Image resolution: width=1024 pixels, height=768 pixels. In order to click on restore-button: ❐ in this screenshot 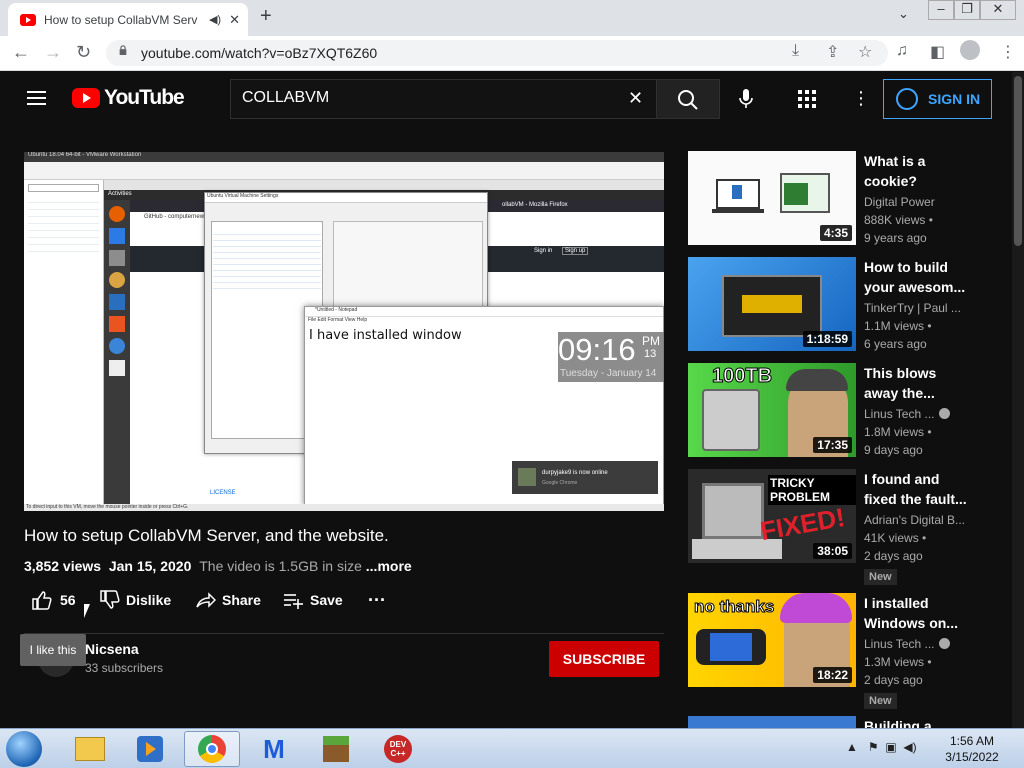, I will do `click(967, 10)`.